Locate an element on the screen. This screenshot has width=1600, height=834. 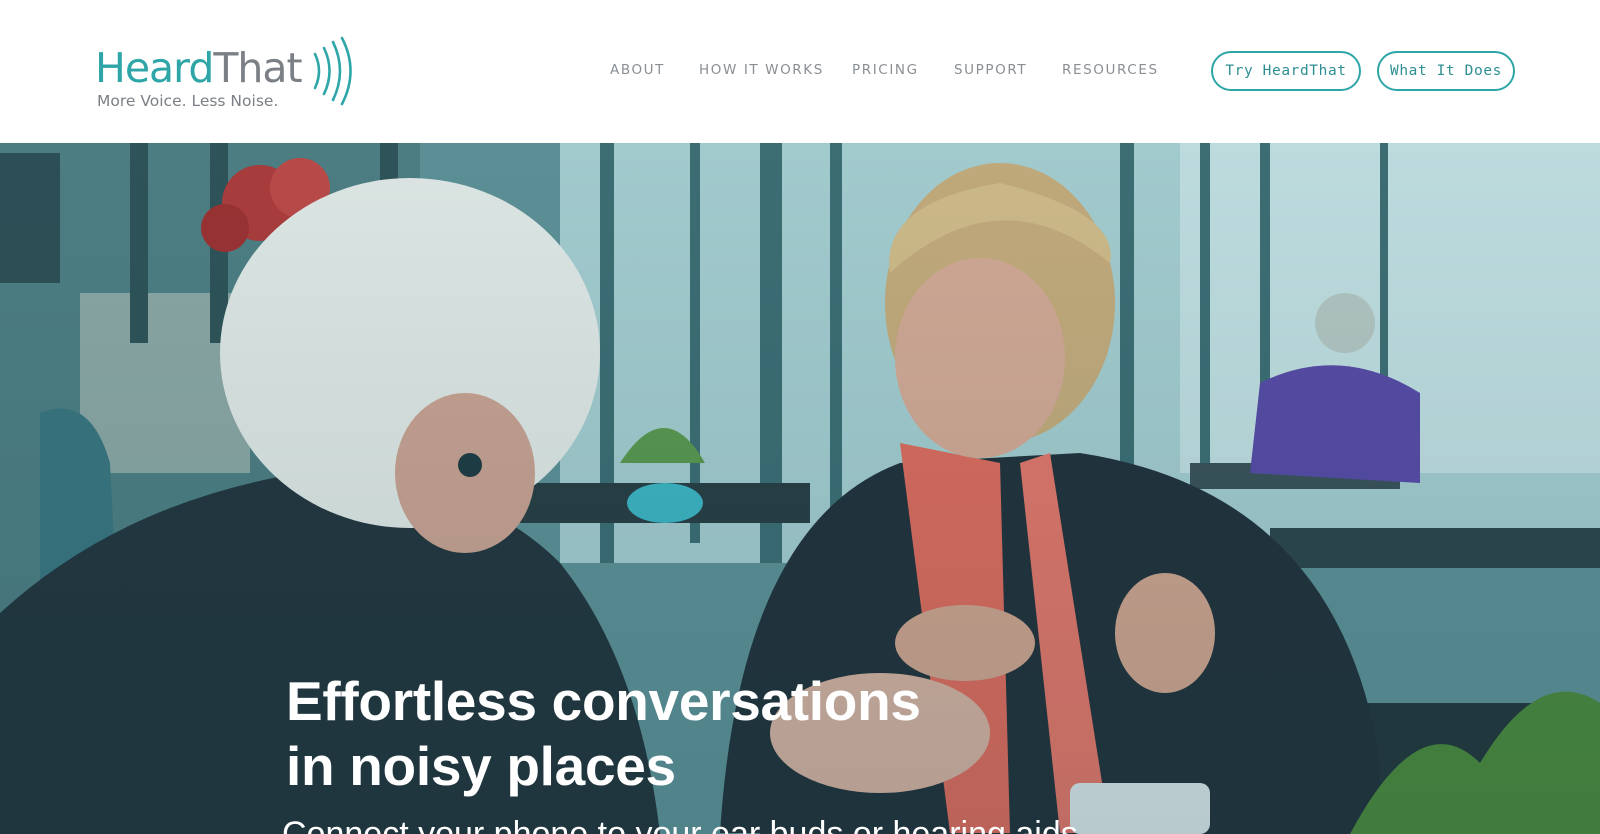
hero-title-line-1: Effortless conversations is located at coordinates (603, 701).